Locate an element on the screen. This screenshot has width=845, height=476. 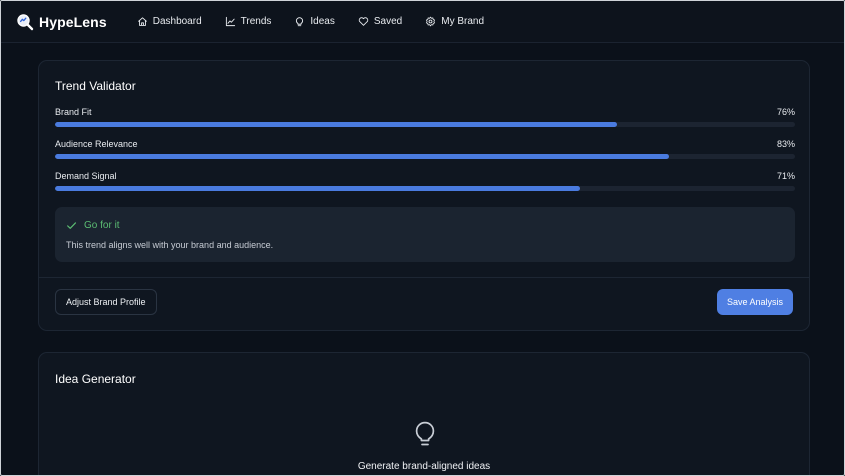
metric-audience-relevance: Audience Relevance 83% is located at coordinates (425, 149).